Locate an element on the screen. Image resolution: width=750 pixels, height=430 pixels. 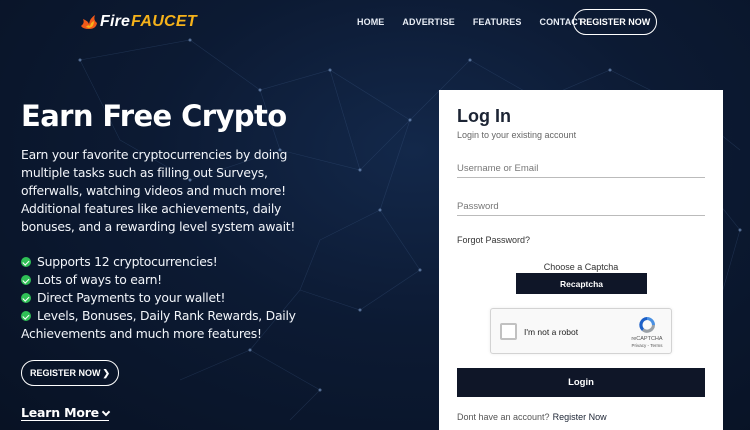
logo-text-faucet: FAUCET is located at coordinates (164, 21).